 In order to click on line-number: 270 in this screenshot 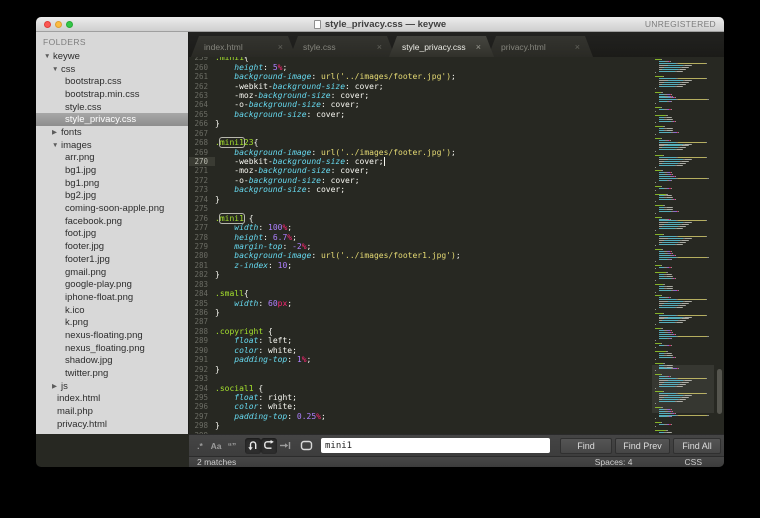, I will do `click(202, 162)`.